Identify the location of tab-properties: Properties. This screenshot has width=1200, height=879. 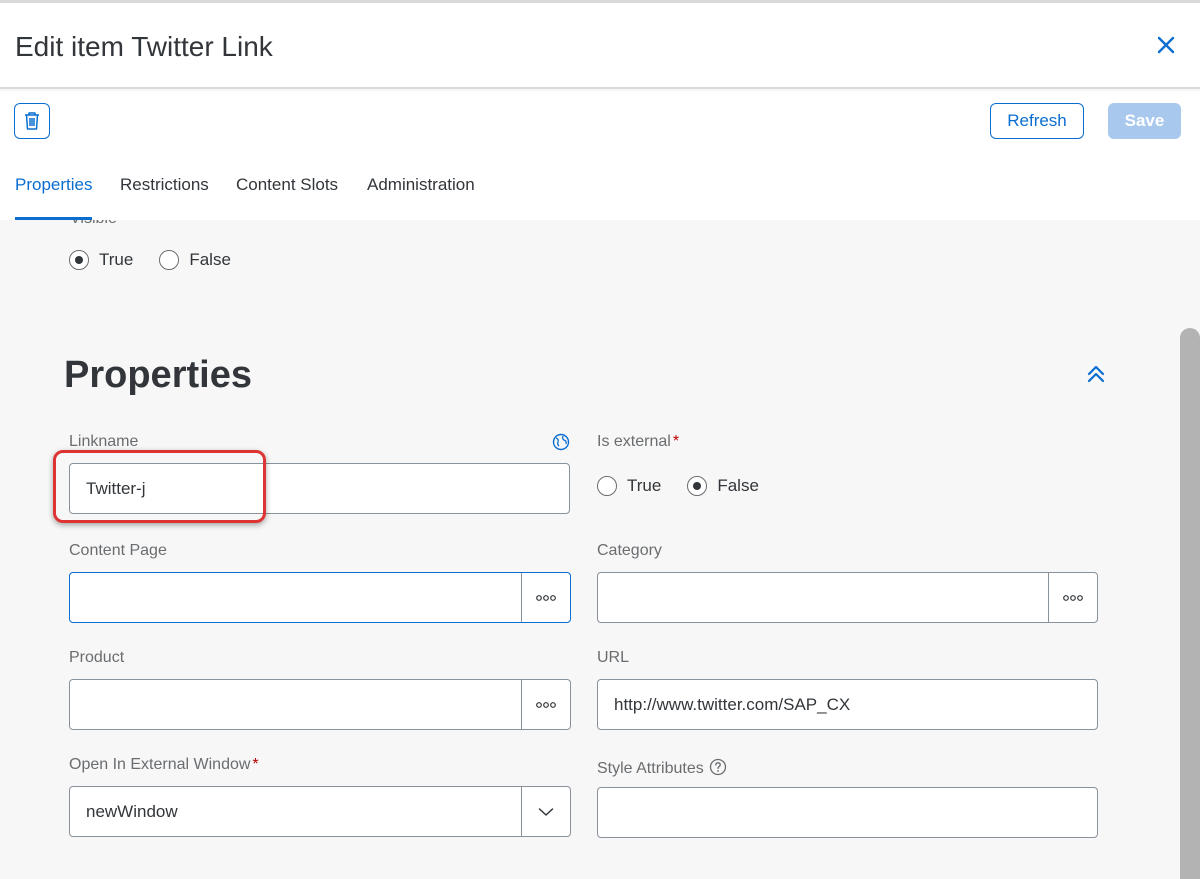
(54, 197).